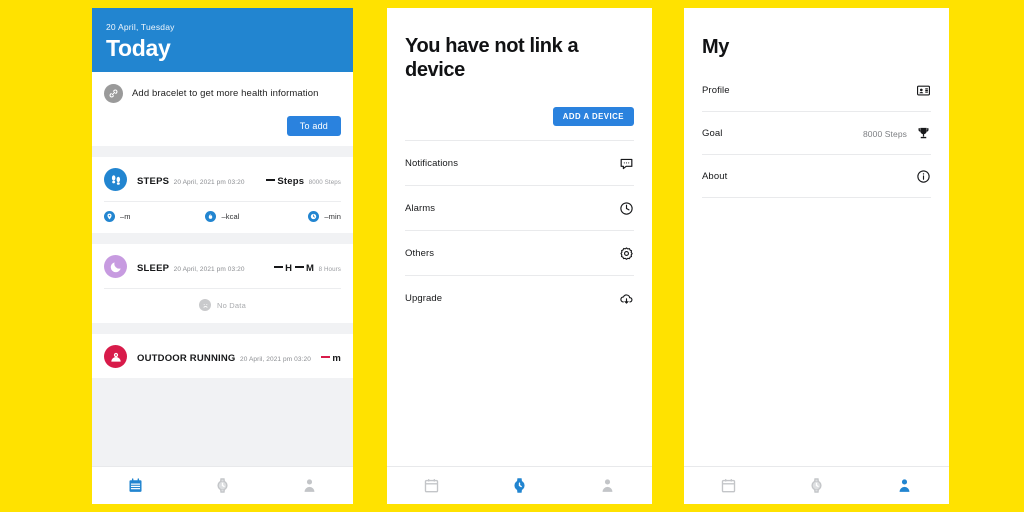  I want to click on trophy-icon, so click(923, 133).